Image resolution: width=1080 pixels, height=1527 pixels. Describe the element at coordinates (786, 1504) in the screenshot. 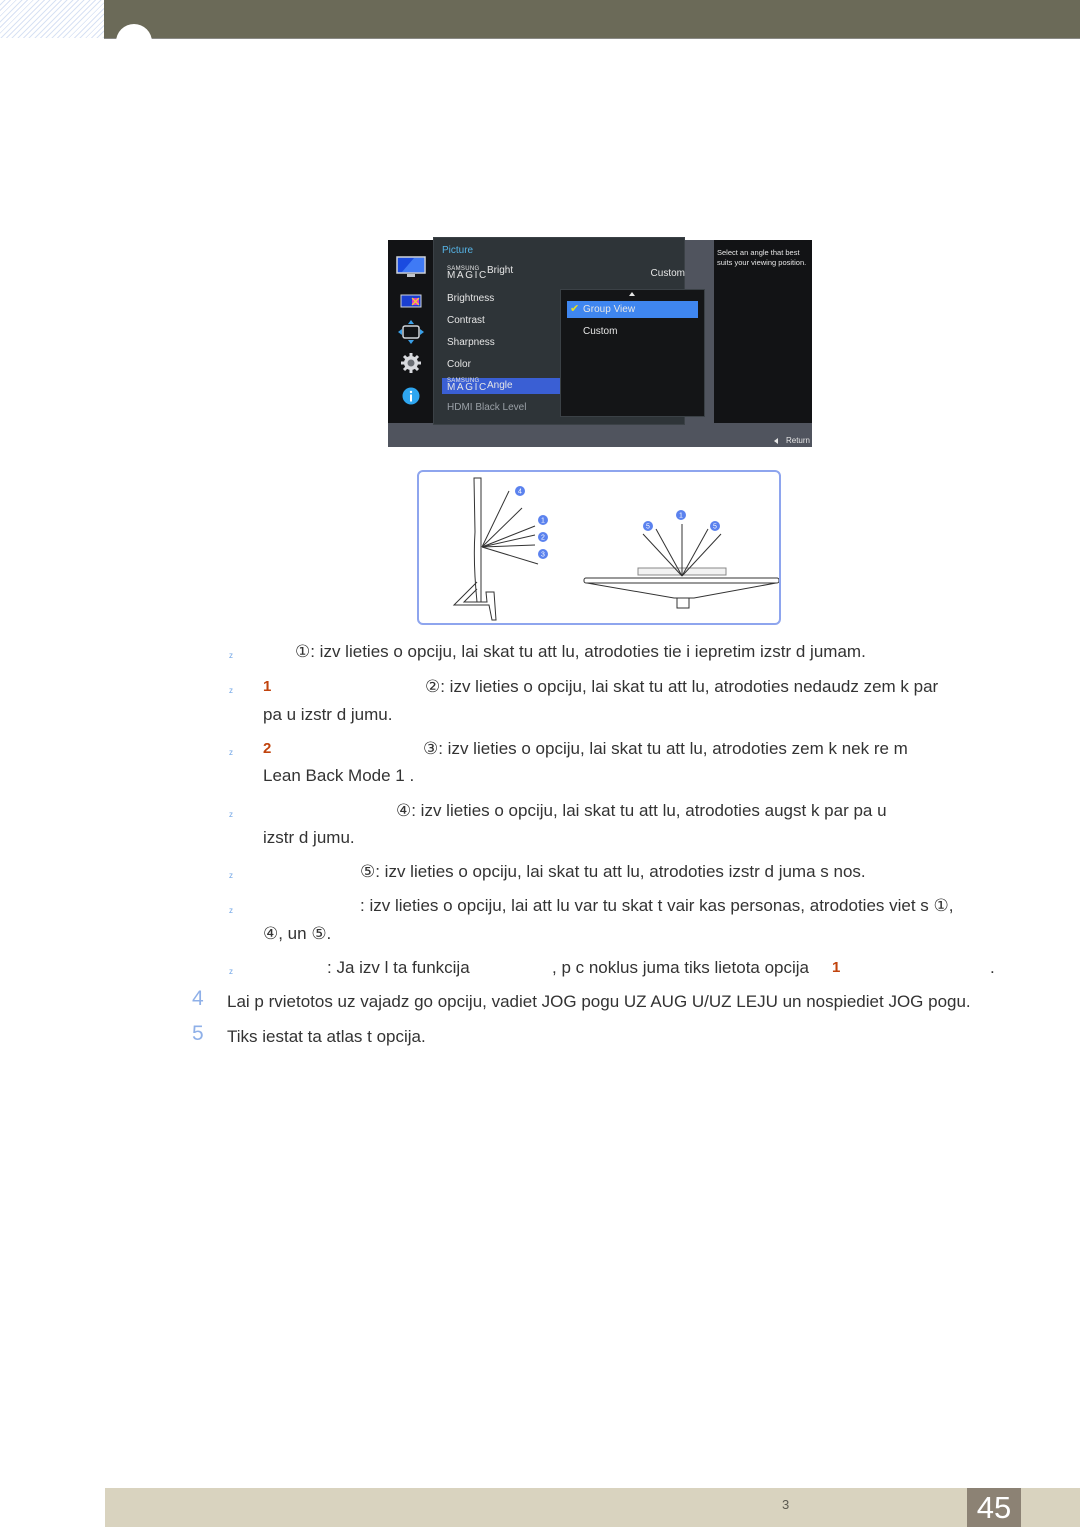

I see `footer-chapter-number: 3` at that location.